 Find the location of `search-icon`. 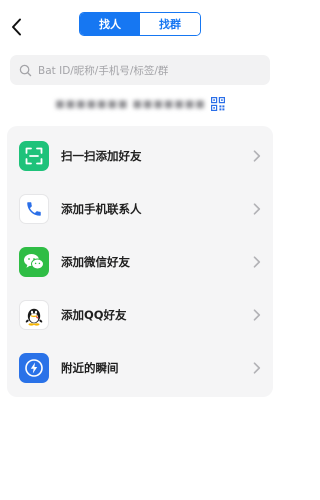

search-icon is located at coordinates (25, 70).